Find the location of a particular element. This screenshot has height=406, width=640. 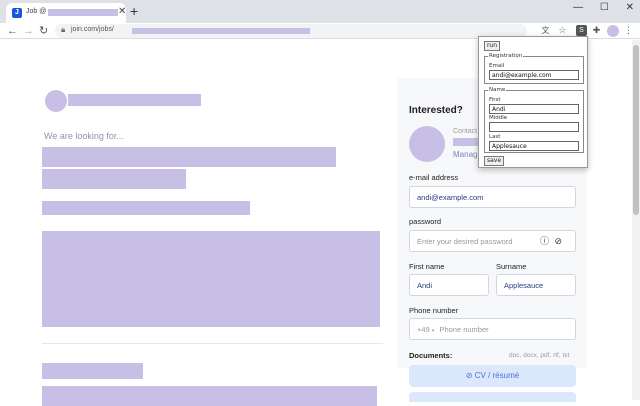

avatar is located at coordinates (613, 31).